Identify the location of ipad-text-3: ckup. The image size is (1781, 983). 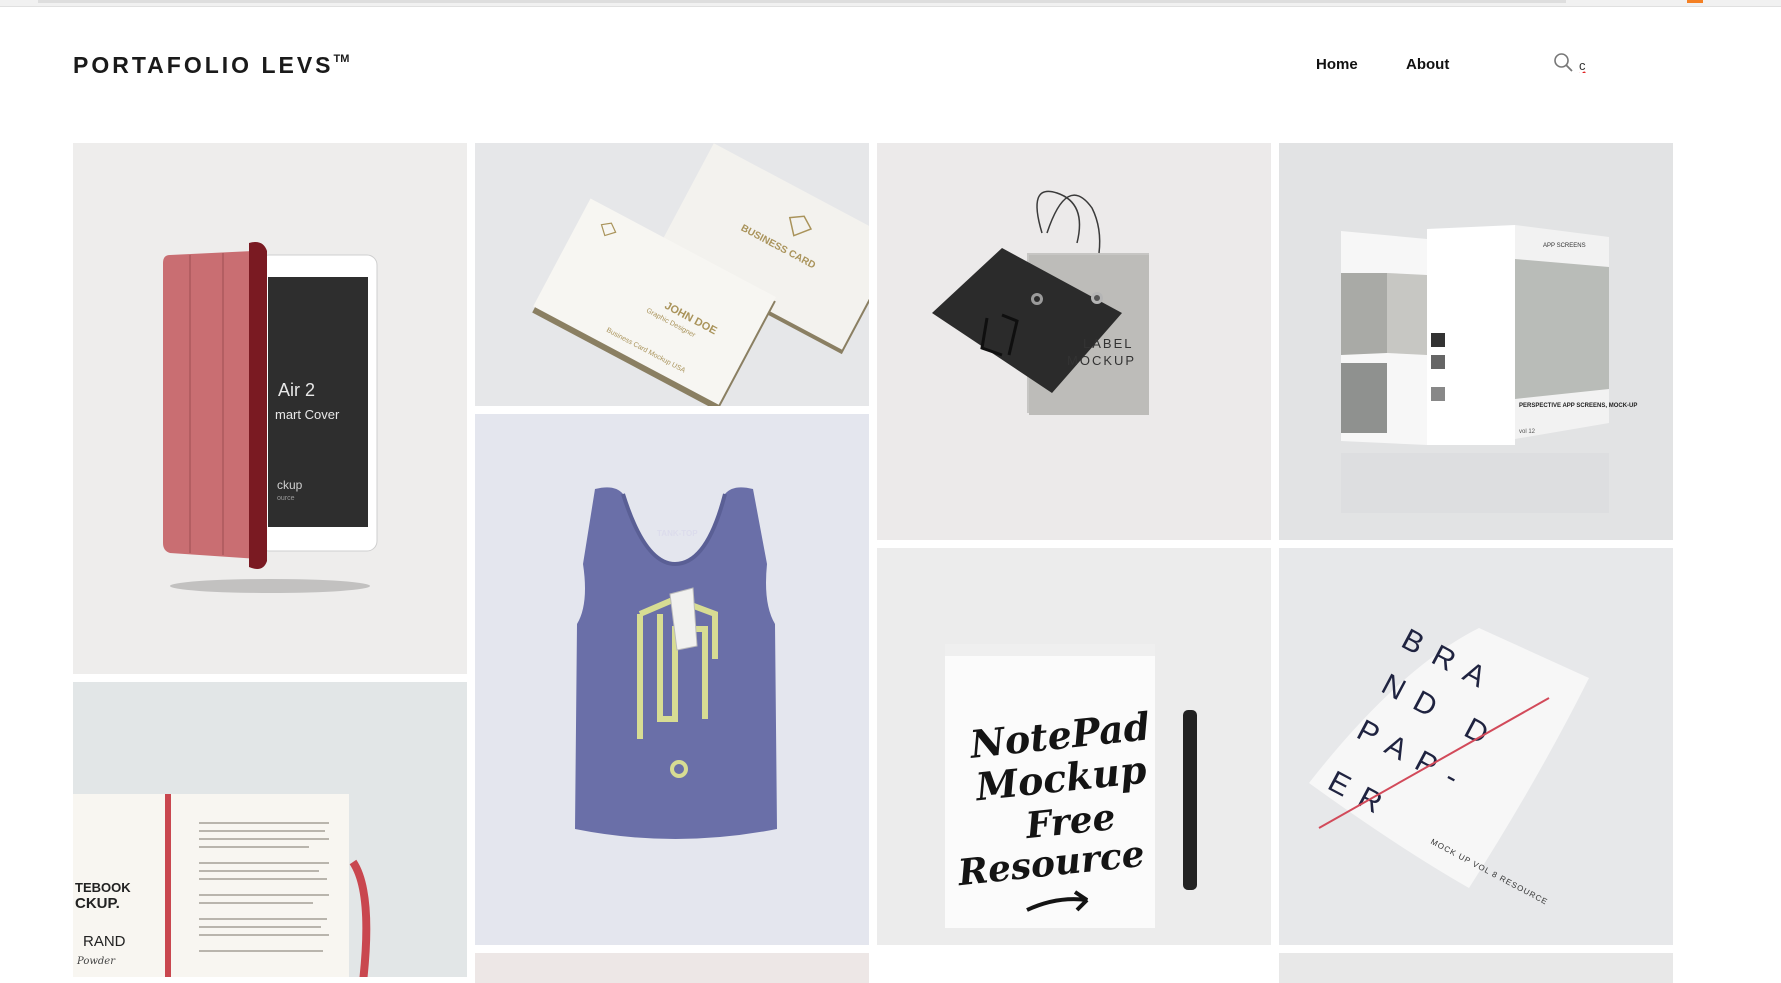
(290, 485).